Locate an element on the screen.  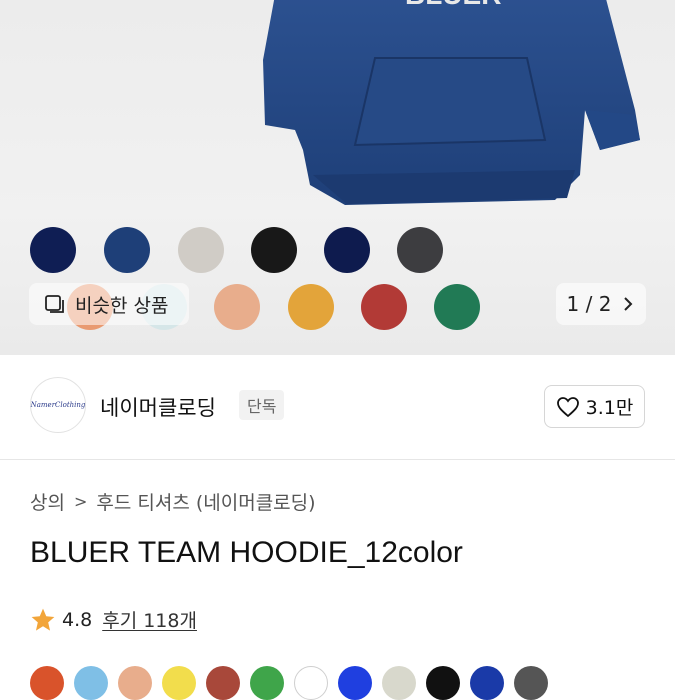
breadcrumb: 상의 > 후드 티셔츠 (네이머클로딩) is located at coordinates (173, 501).